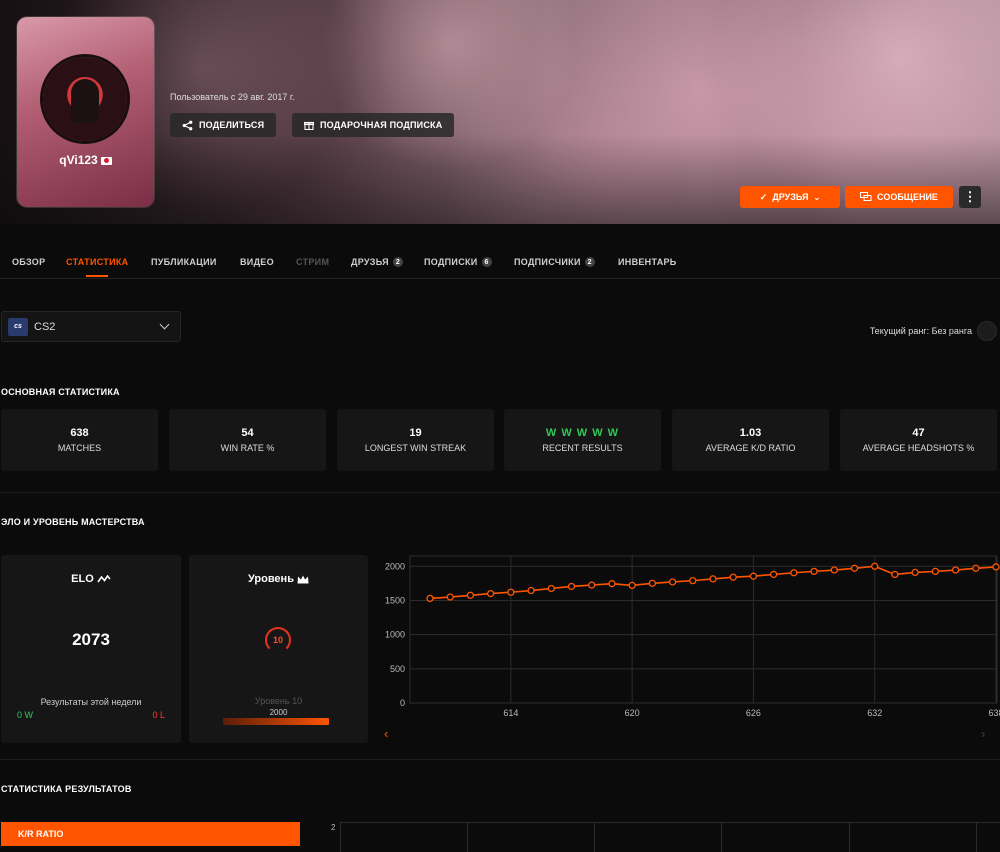 Image resolution: width=1000 pixels, height=852 pixels. What do you see at coordinates (994, 713) in the screenshot?
I see `x-tick-label: 638` at bounding box center [994, 713].